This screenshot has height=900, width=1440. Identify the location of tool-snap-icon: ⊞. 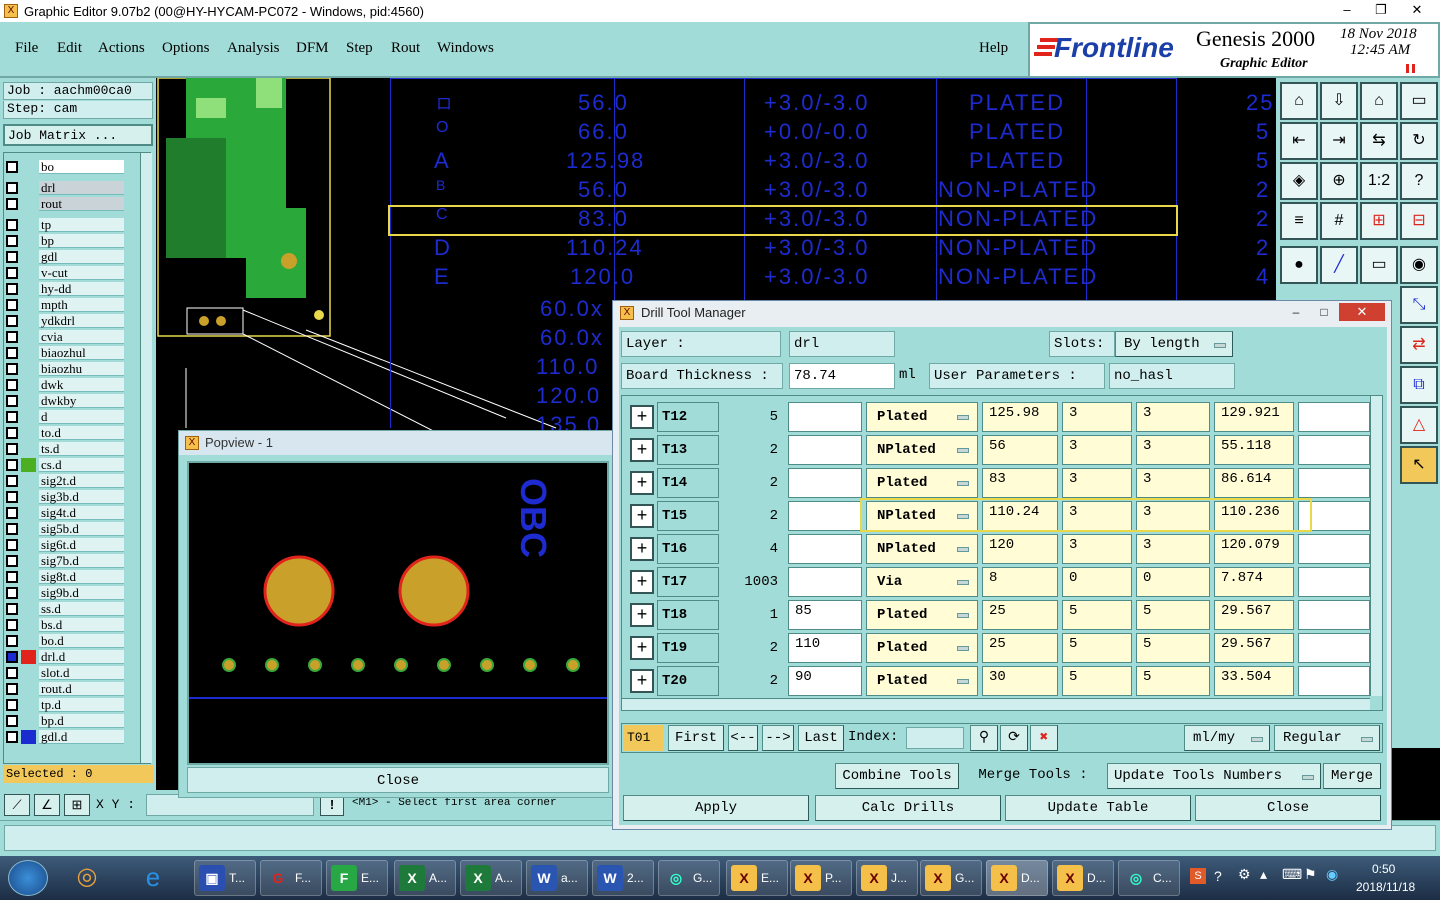
(1379, 221).